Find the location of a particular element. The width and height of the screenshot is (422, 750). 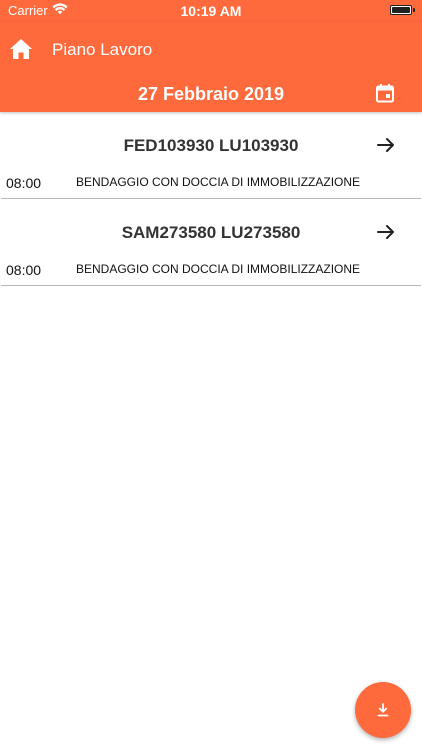

status-time: 10:19 AM is located at coordinates (211, 11).